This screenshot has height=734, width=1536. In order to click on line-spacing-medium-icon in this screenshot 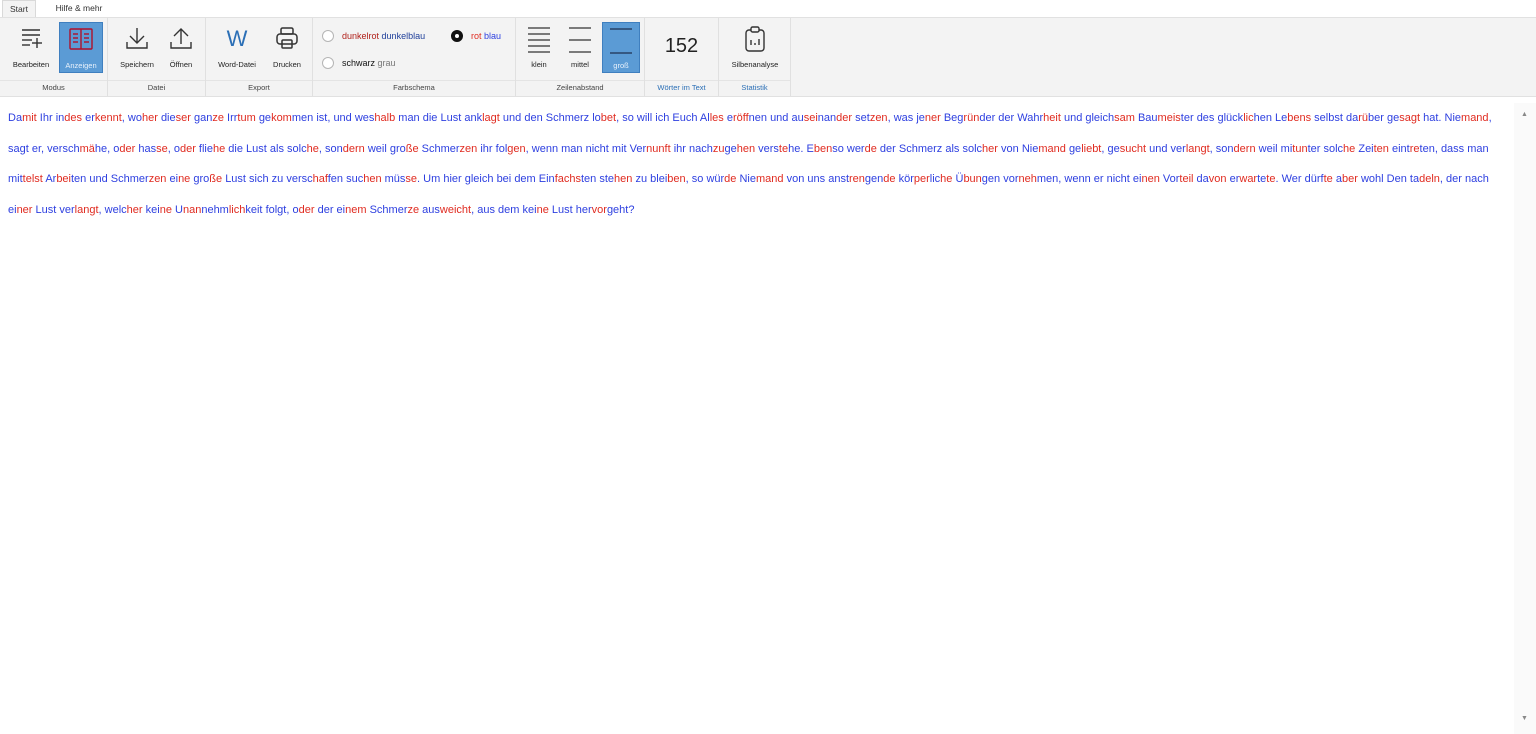, I will do `click(580, 40)`.